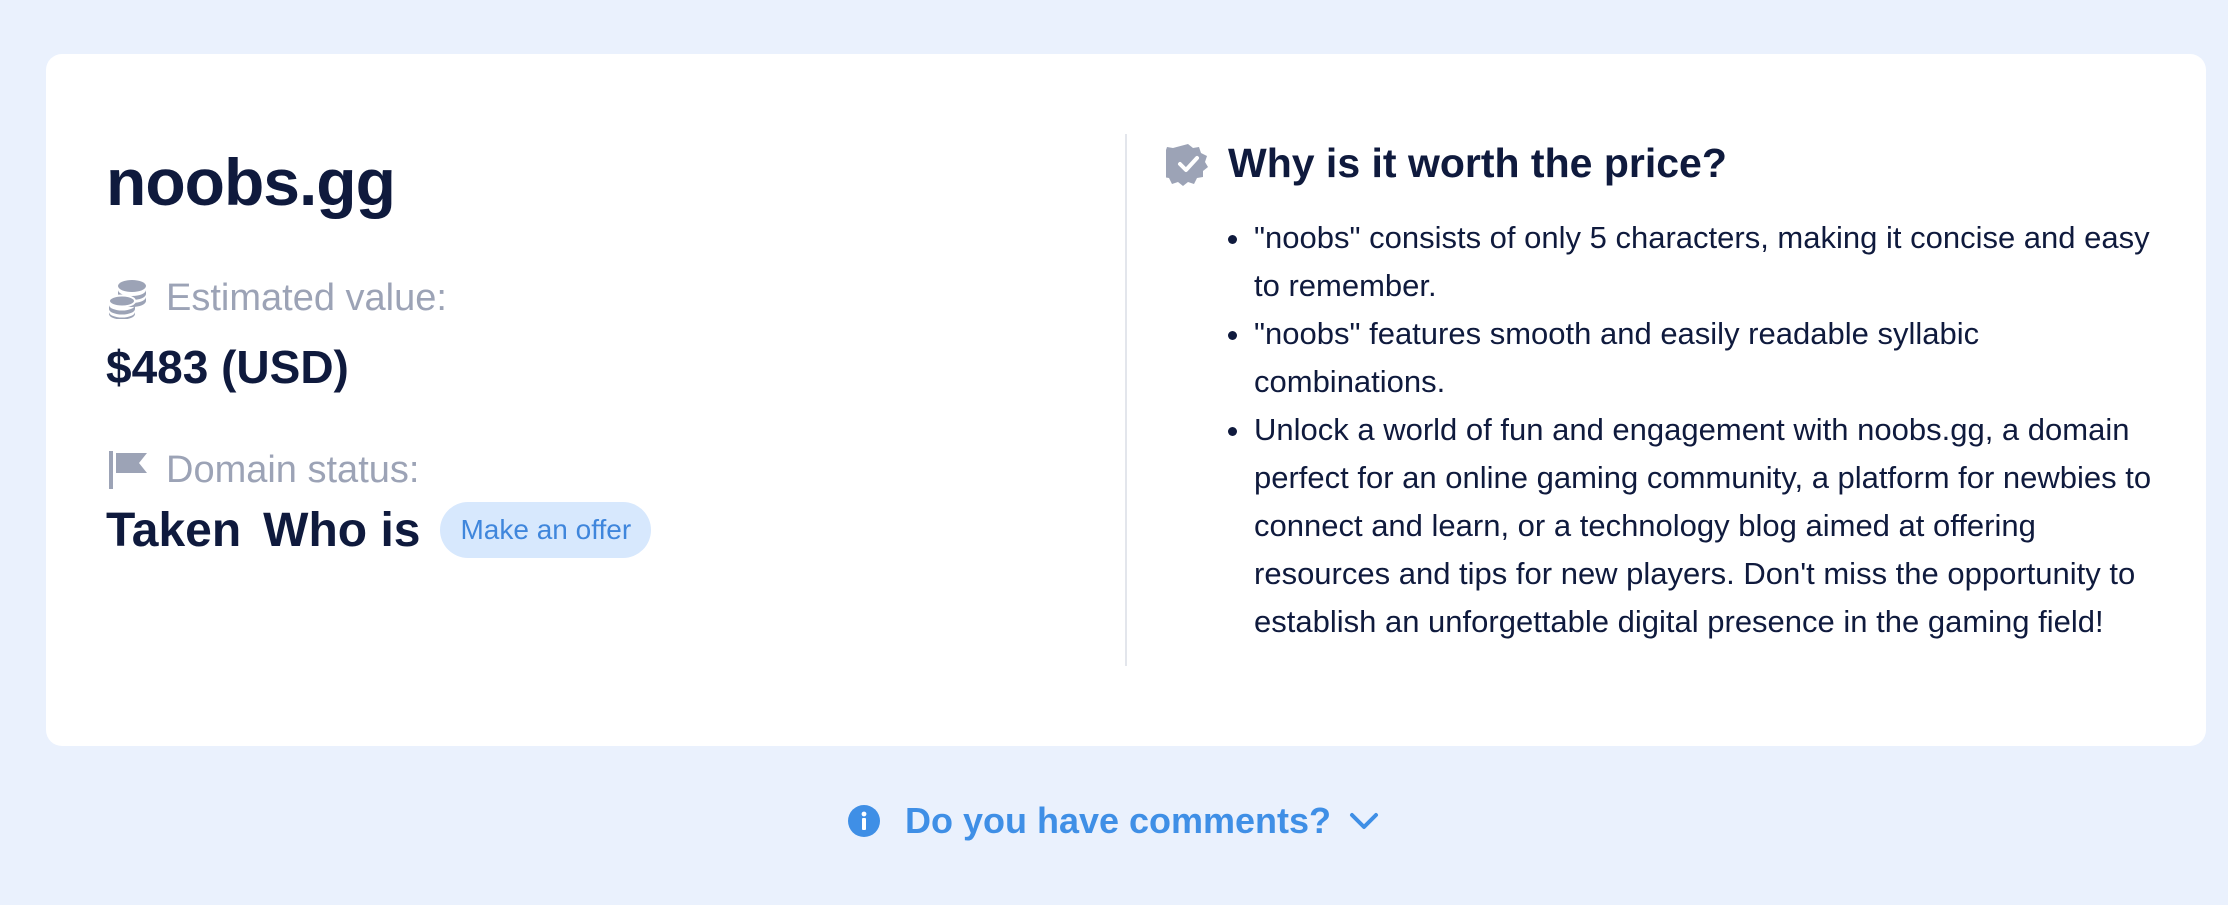 The width and height of the screenshot is (2228, 905). Describe the element at coordinates (1364, 821) in the screenshot. I see `chevron-down-icon` at that location.